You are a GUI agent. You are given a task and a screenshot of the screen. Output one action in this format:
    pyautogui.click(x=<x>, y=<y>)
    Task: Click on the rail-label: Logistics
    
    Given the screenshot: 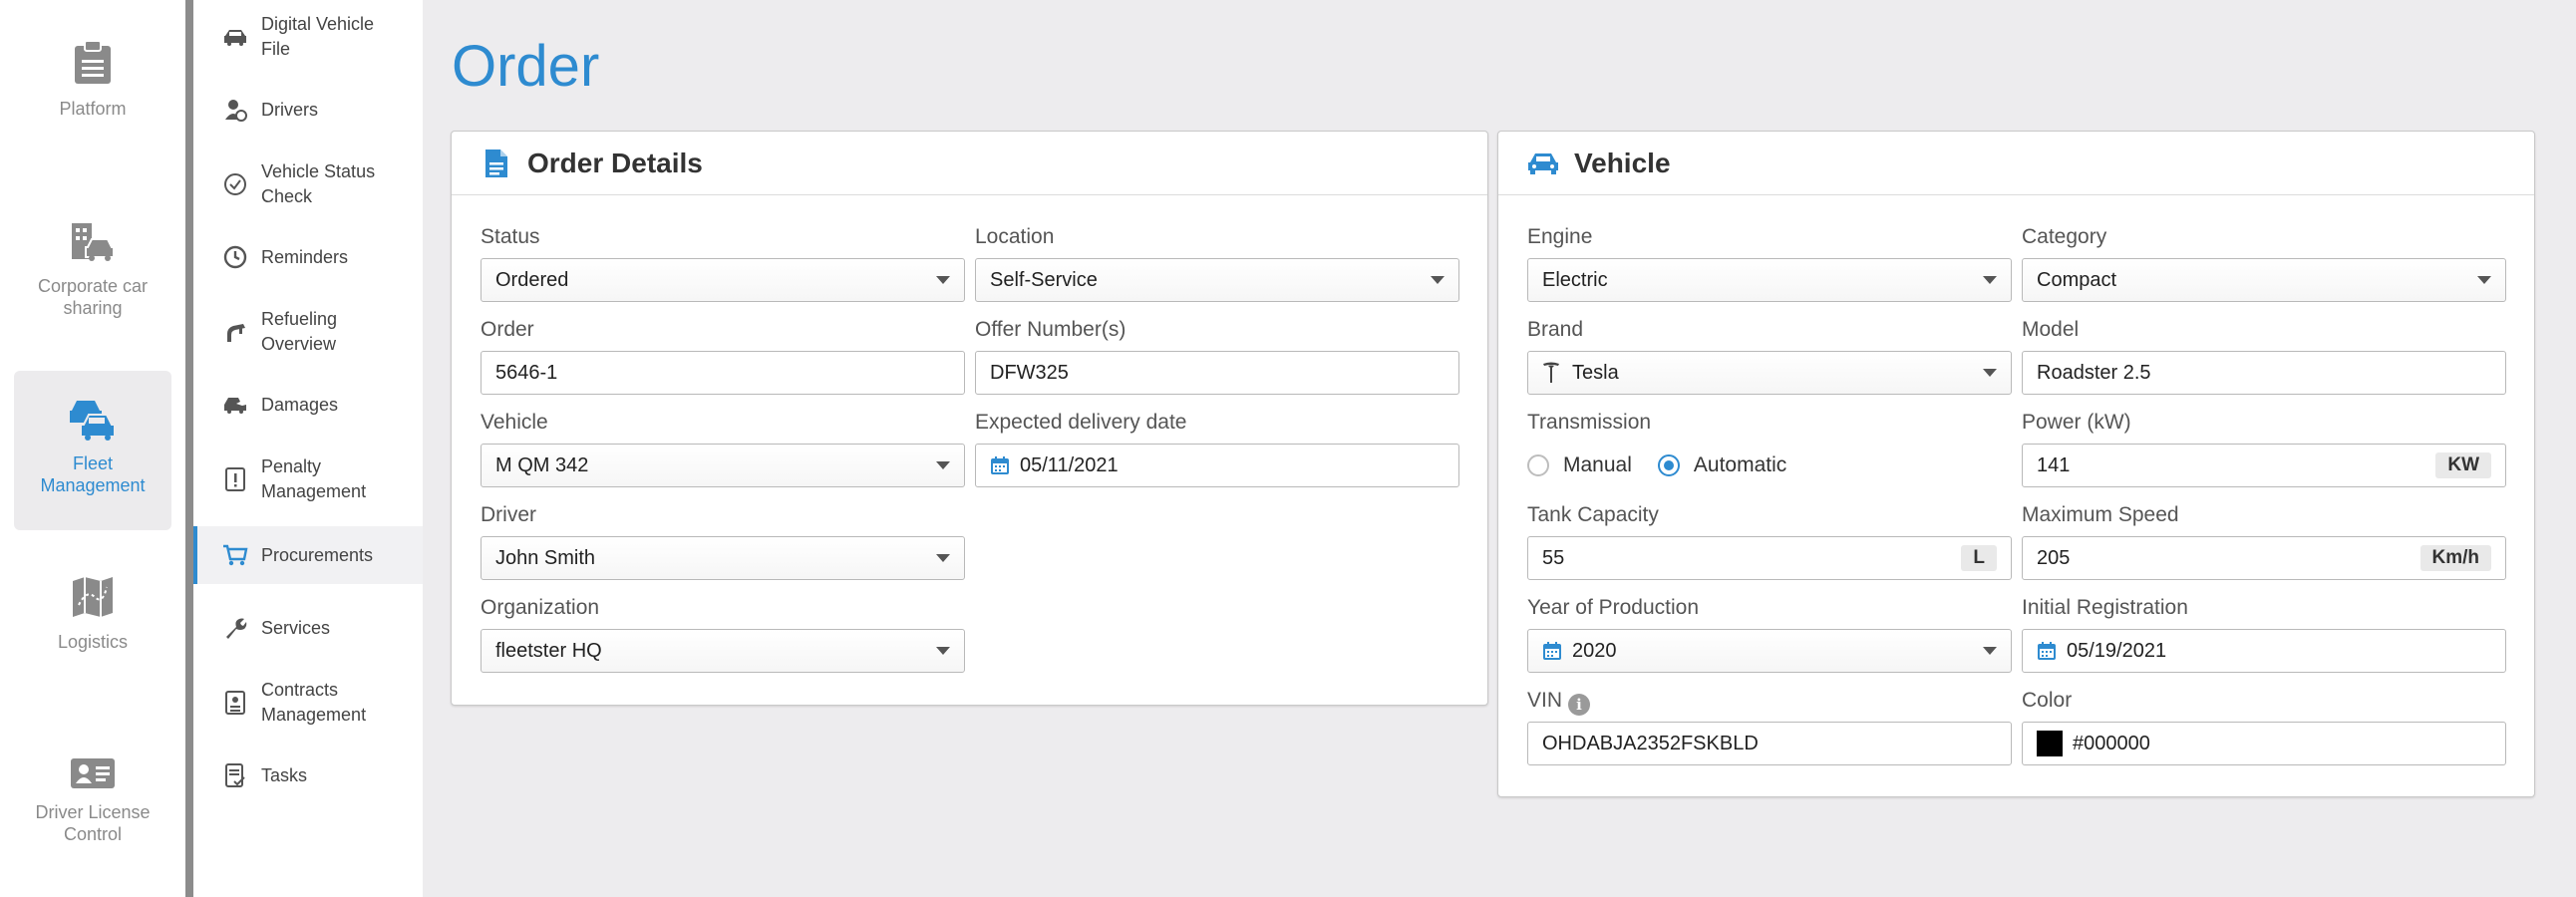 What is the action you would take?
    pyautogui.click(x=93, y=642)
    